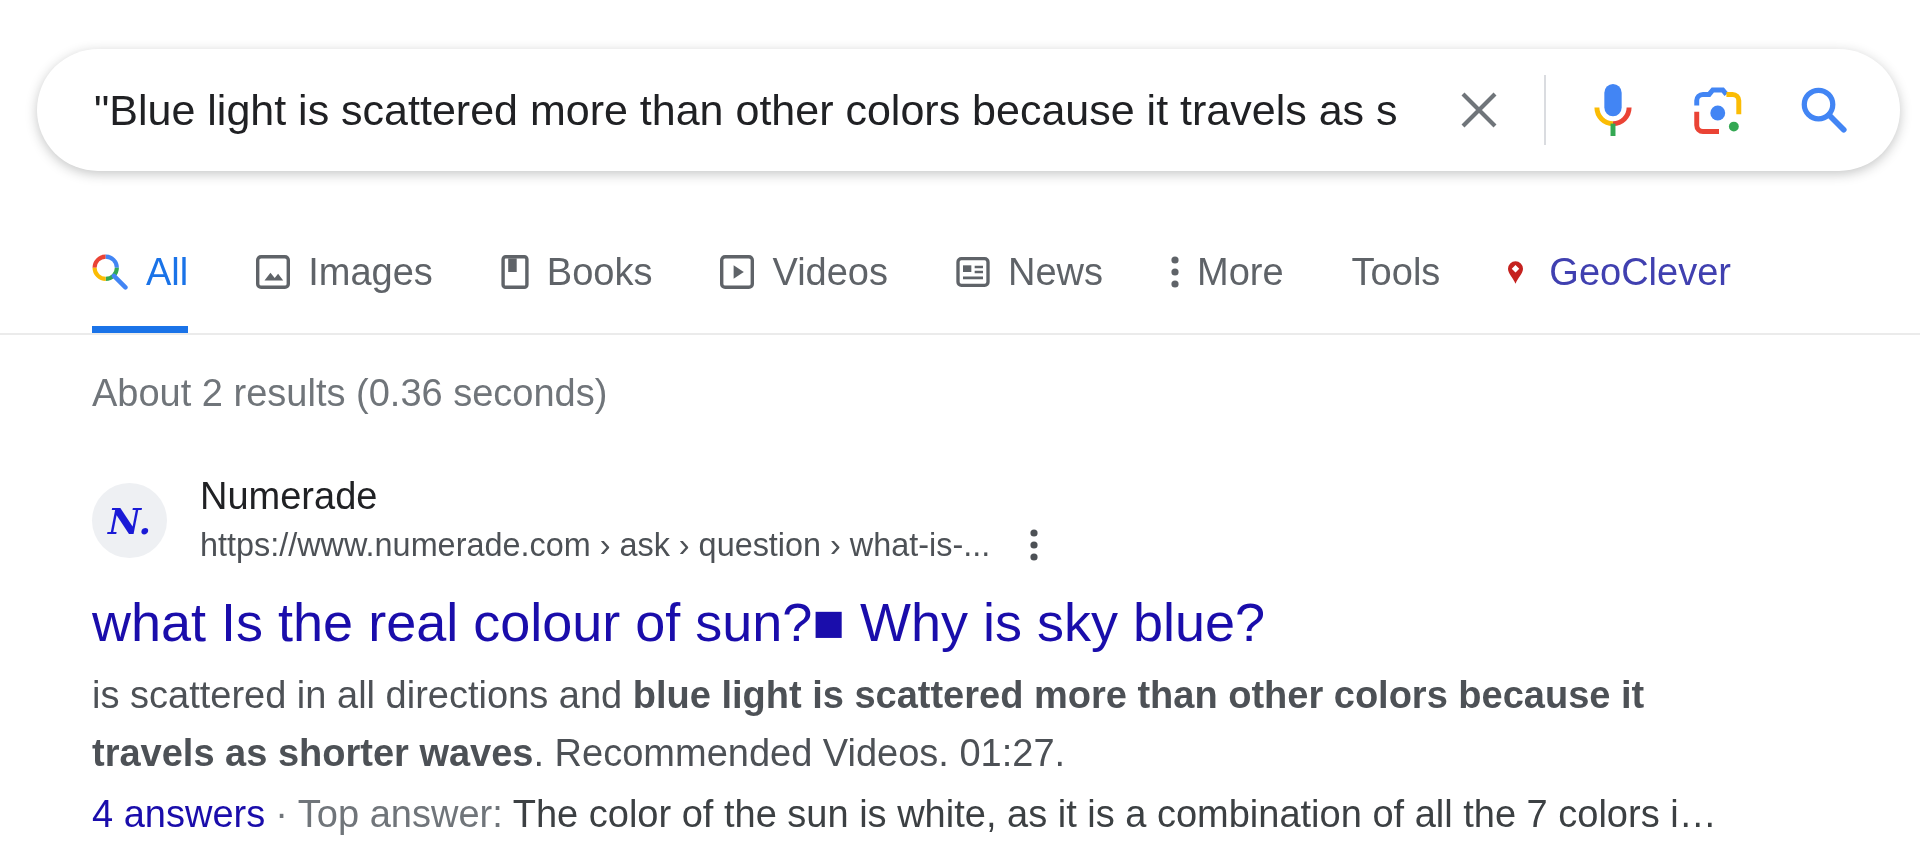 The width and height of the screenshot is (1920, 867). I want to click on vertical-dots-icon, so click(1175, 272).